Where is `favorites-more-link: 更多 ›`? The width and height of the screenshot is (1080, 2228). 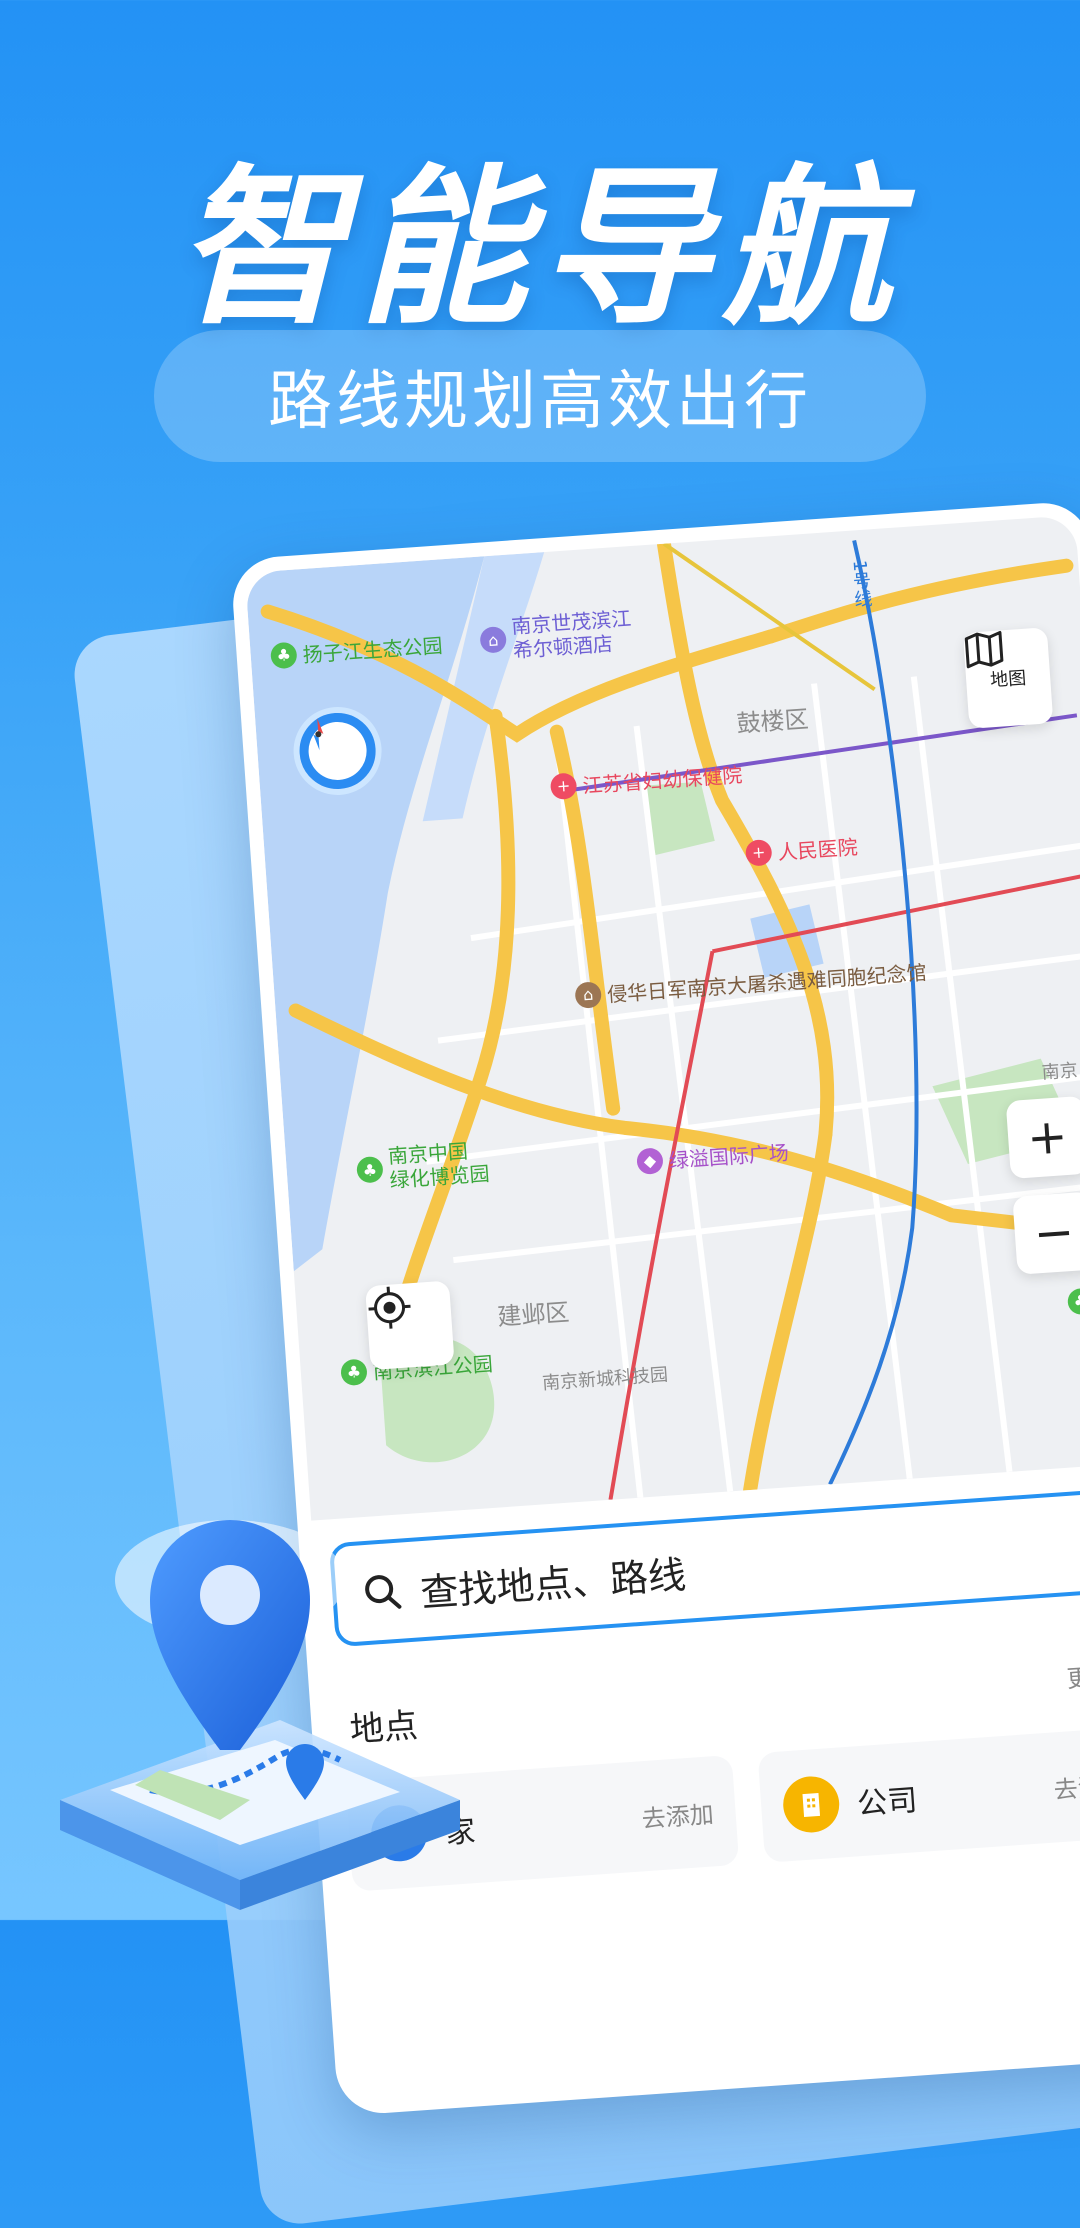 favorites-more-link: 更多 › is located at coordinates (1072, 1674).